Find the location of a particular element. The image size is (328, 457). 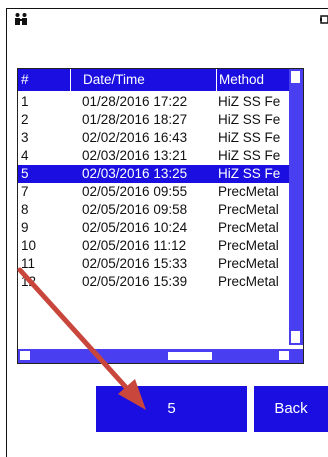

header-number: # is located at coordinates (41, 80).